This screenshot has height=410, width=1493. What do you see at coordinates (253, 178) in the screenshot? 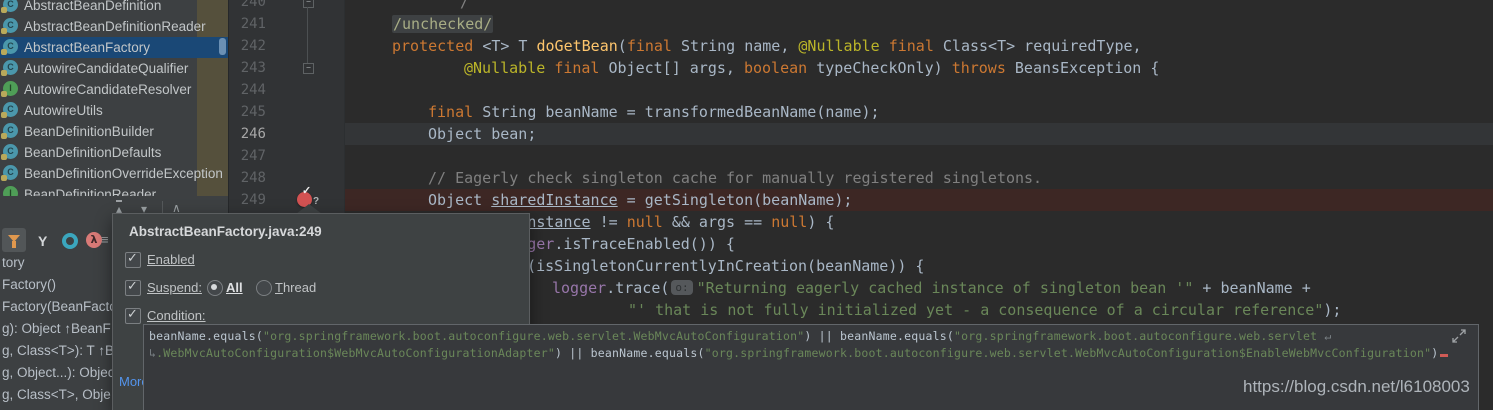
I see `line-number: 248` at bounding box center [253, 178].